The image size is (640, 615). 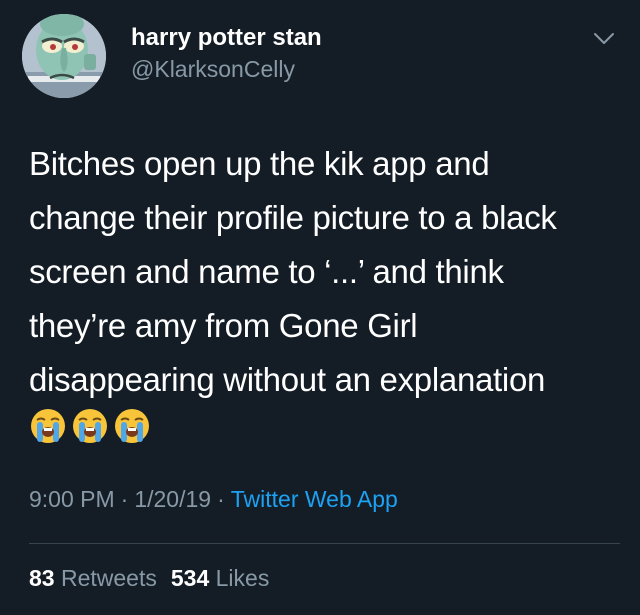 What do you see at coordinates (287, 379) in the screenshot?
I see `tweet-text-line: disappearing without an explanation` at bounding box center [287, 379].